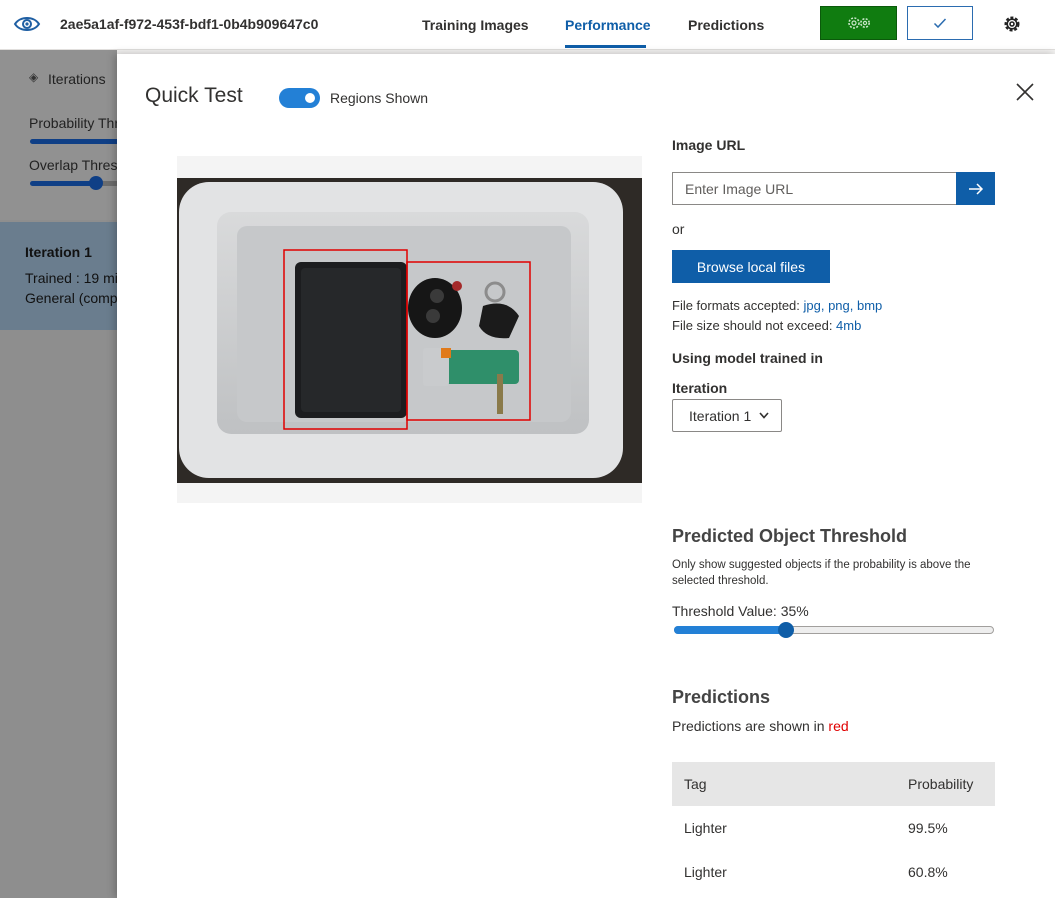 The image size is (1055, 898). Describe the element at coordinates (790, 784) in the screenshot. I see `column-header-tag: Tag` at that location.